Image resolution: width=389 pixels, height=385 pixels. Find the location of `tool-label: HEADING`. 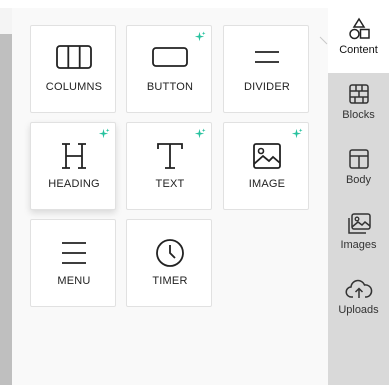

tool-label: HEADING is located at coordinates (74, 184).